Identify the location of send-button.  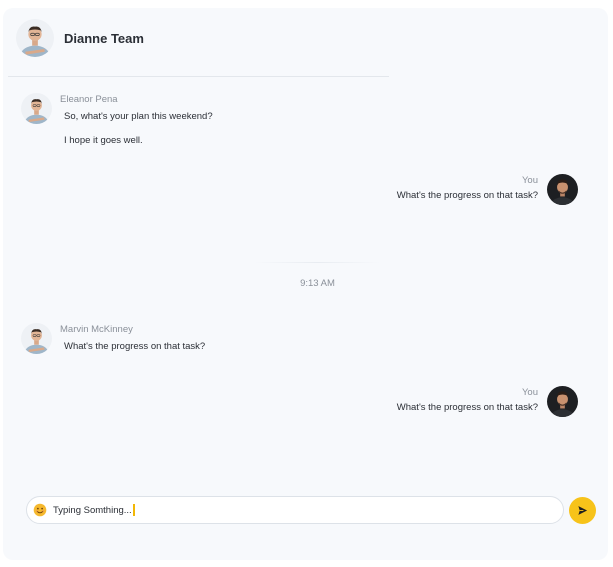
(582, 510).